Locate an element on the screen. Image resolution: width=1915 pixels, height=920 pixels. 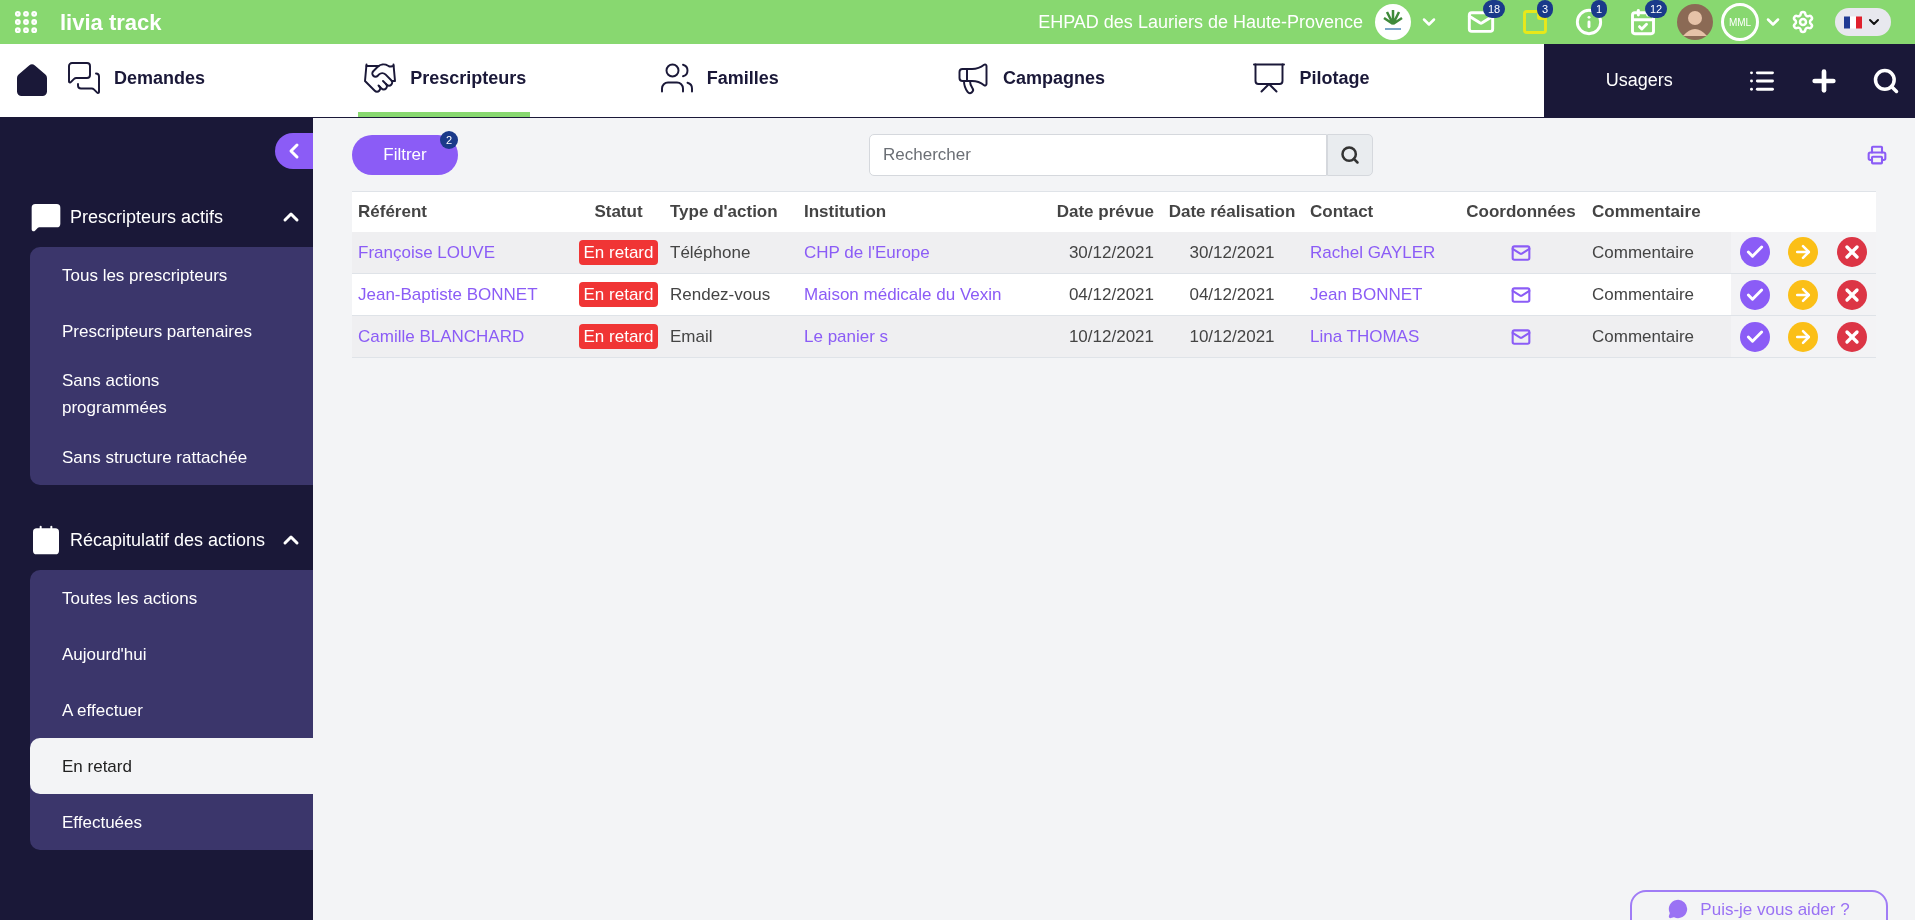
count-badge: 18 is located at coordinates (1494, 9).